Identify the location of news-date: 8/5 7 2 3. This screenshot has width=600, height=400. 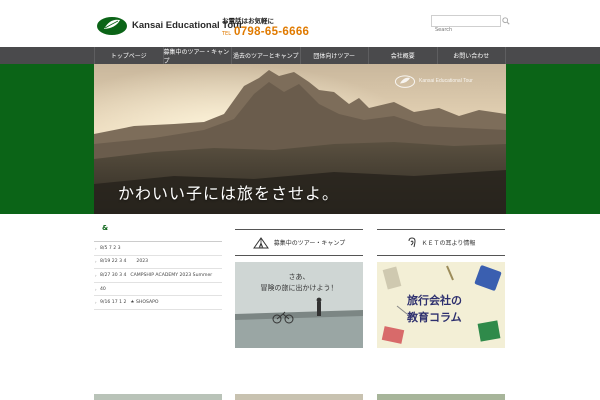
(110, 248).